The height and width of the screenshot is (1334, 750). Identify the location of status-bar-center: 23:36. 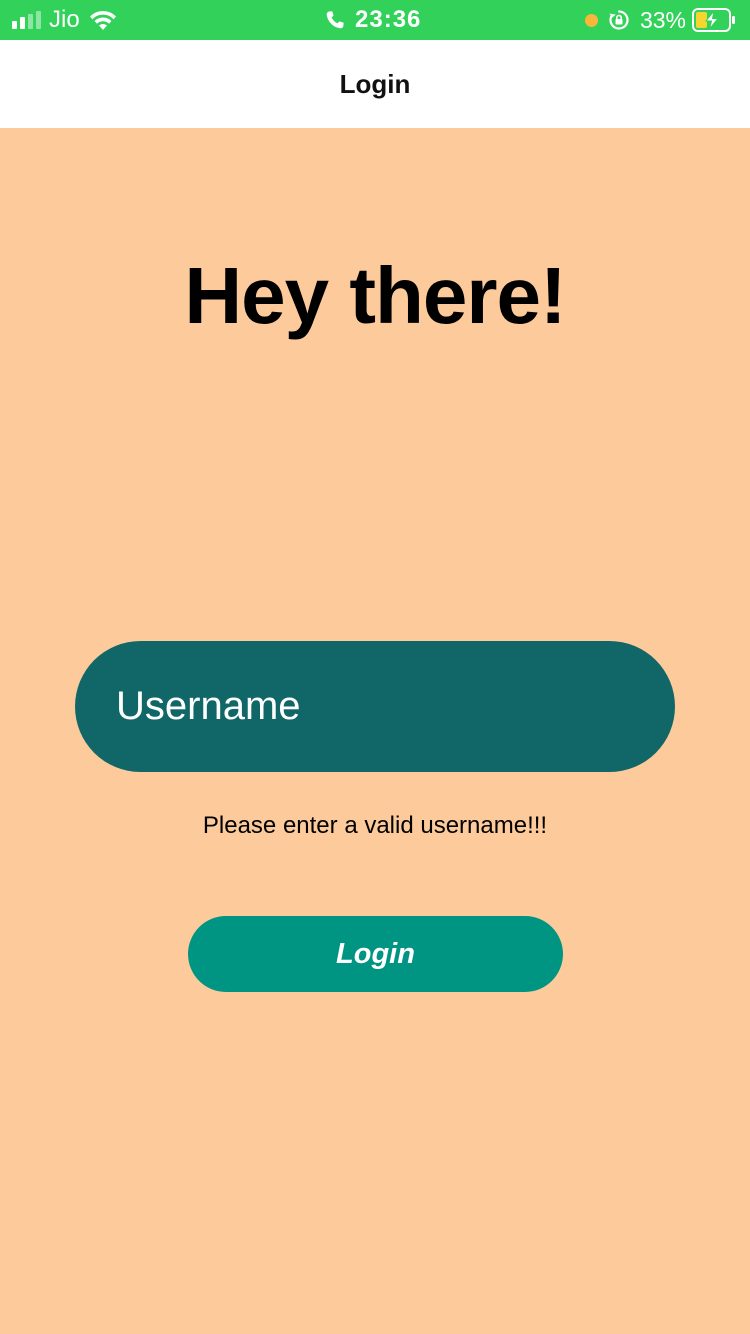
(373, 20).